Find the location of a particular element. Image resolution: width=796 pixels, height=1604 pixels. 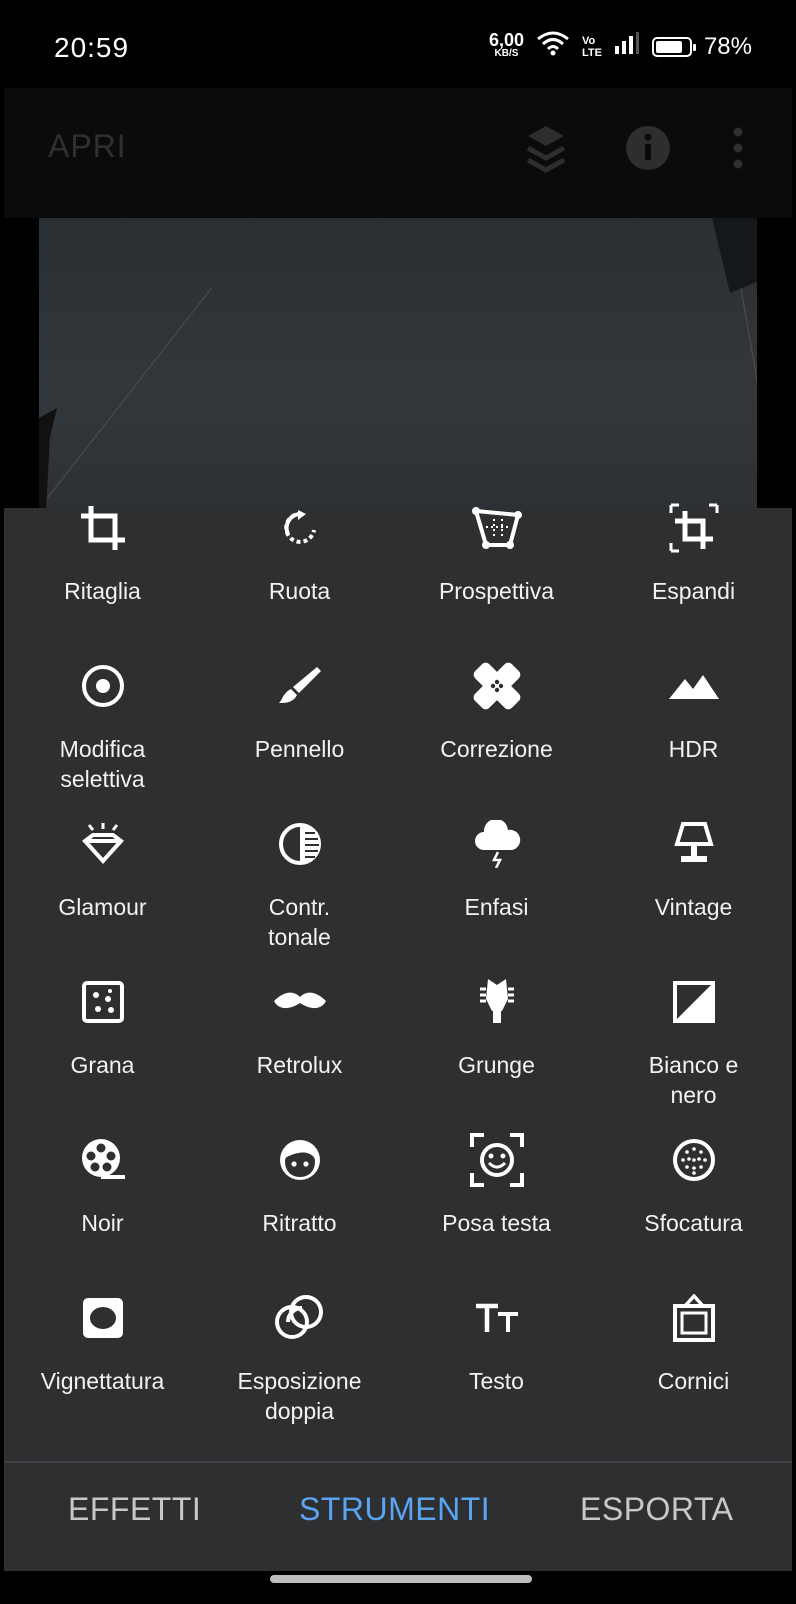

tool-crop: Ritaglia is located at coordinates (102, 553).